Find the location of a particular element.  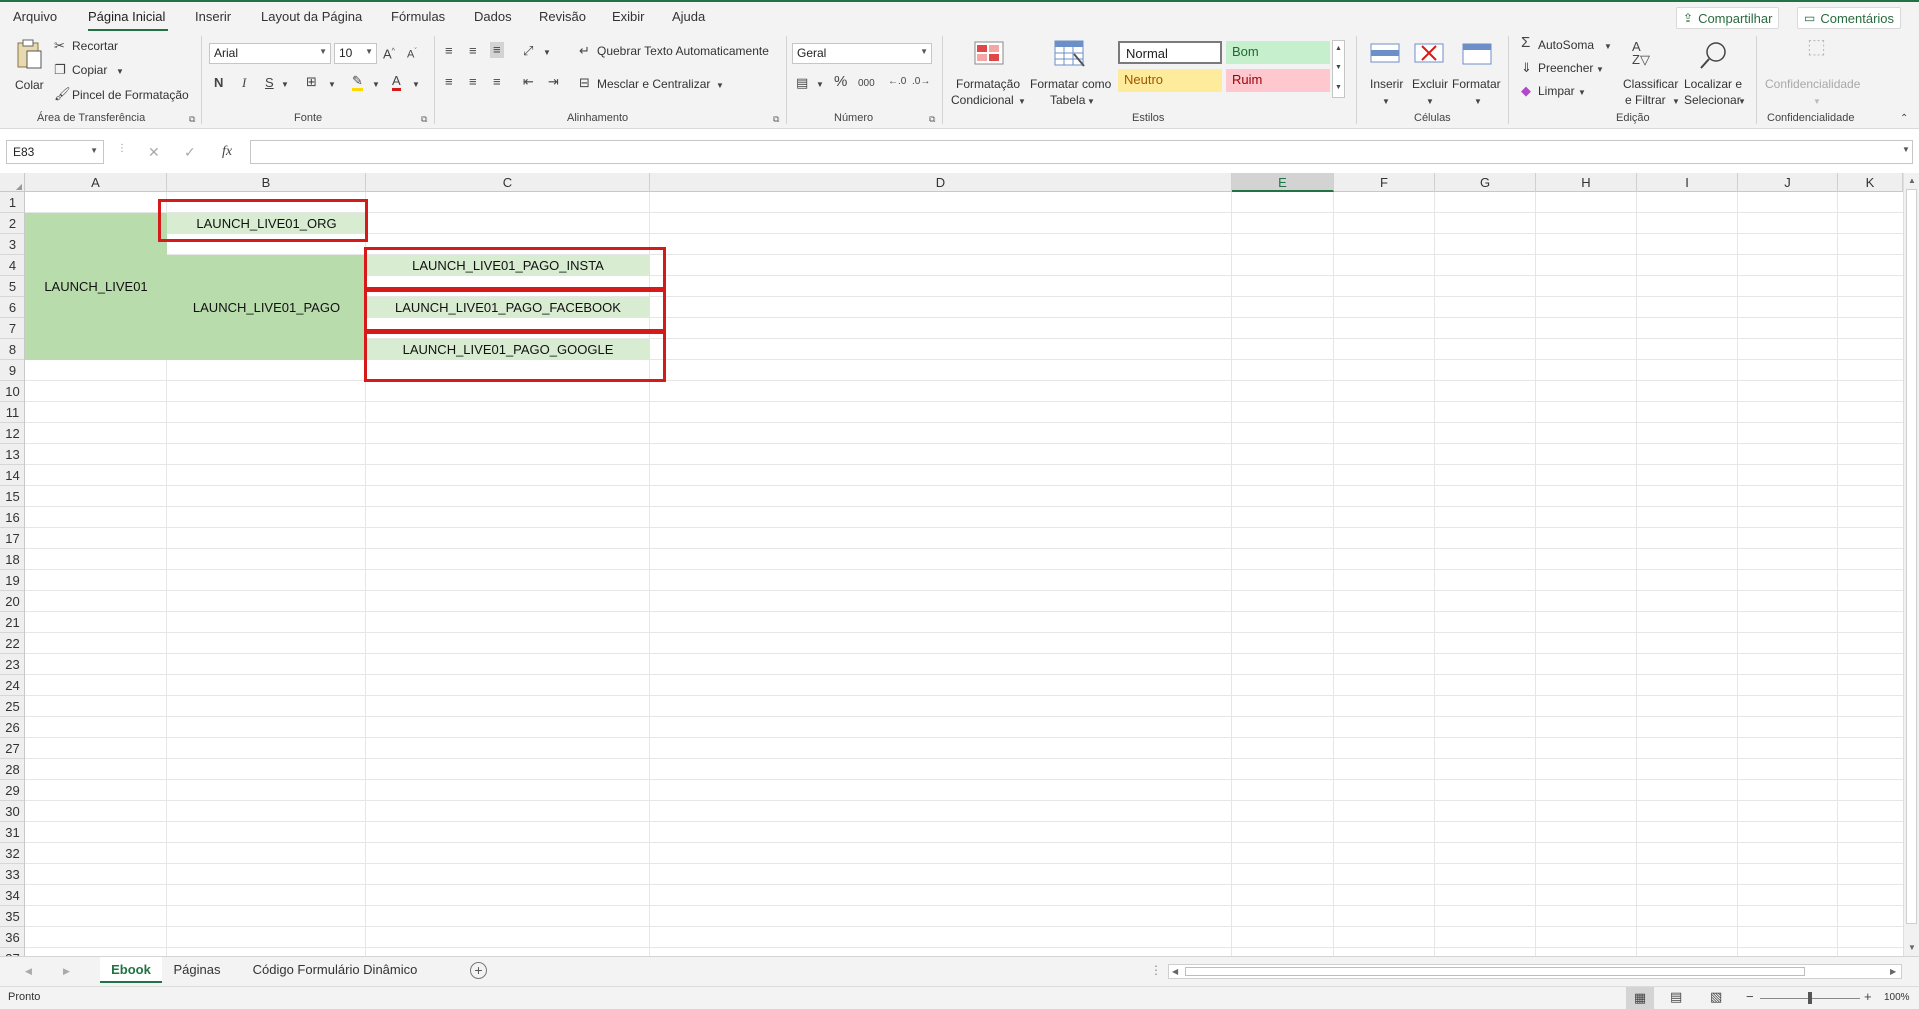

sheet-tab-paginas: Páginas is located at coordinates (197, 970).